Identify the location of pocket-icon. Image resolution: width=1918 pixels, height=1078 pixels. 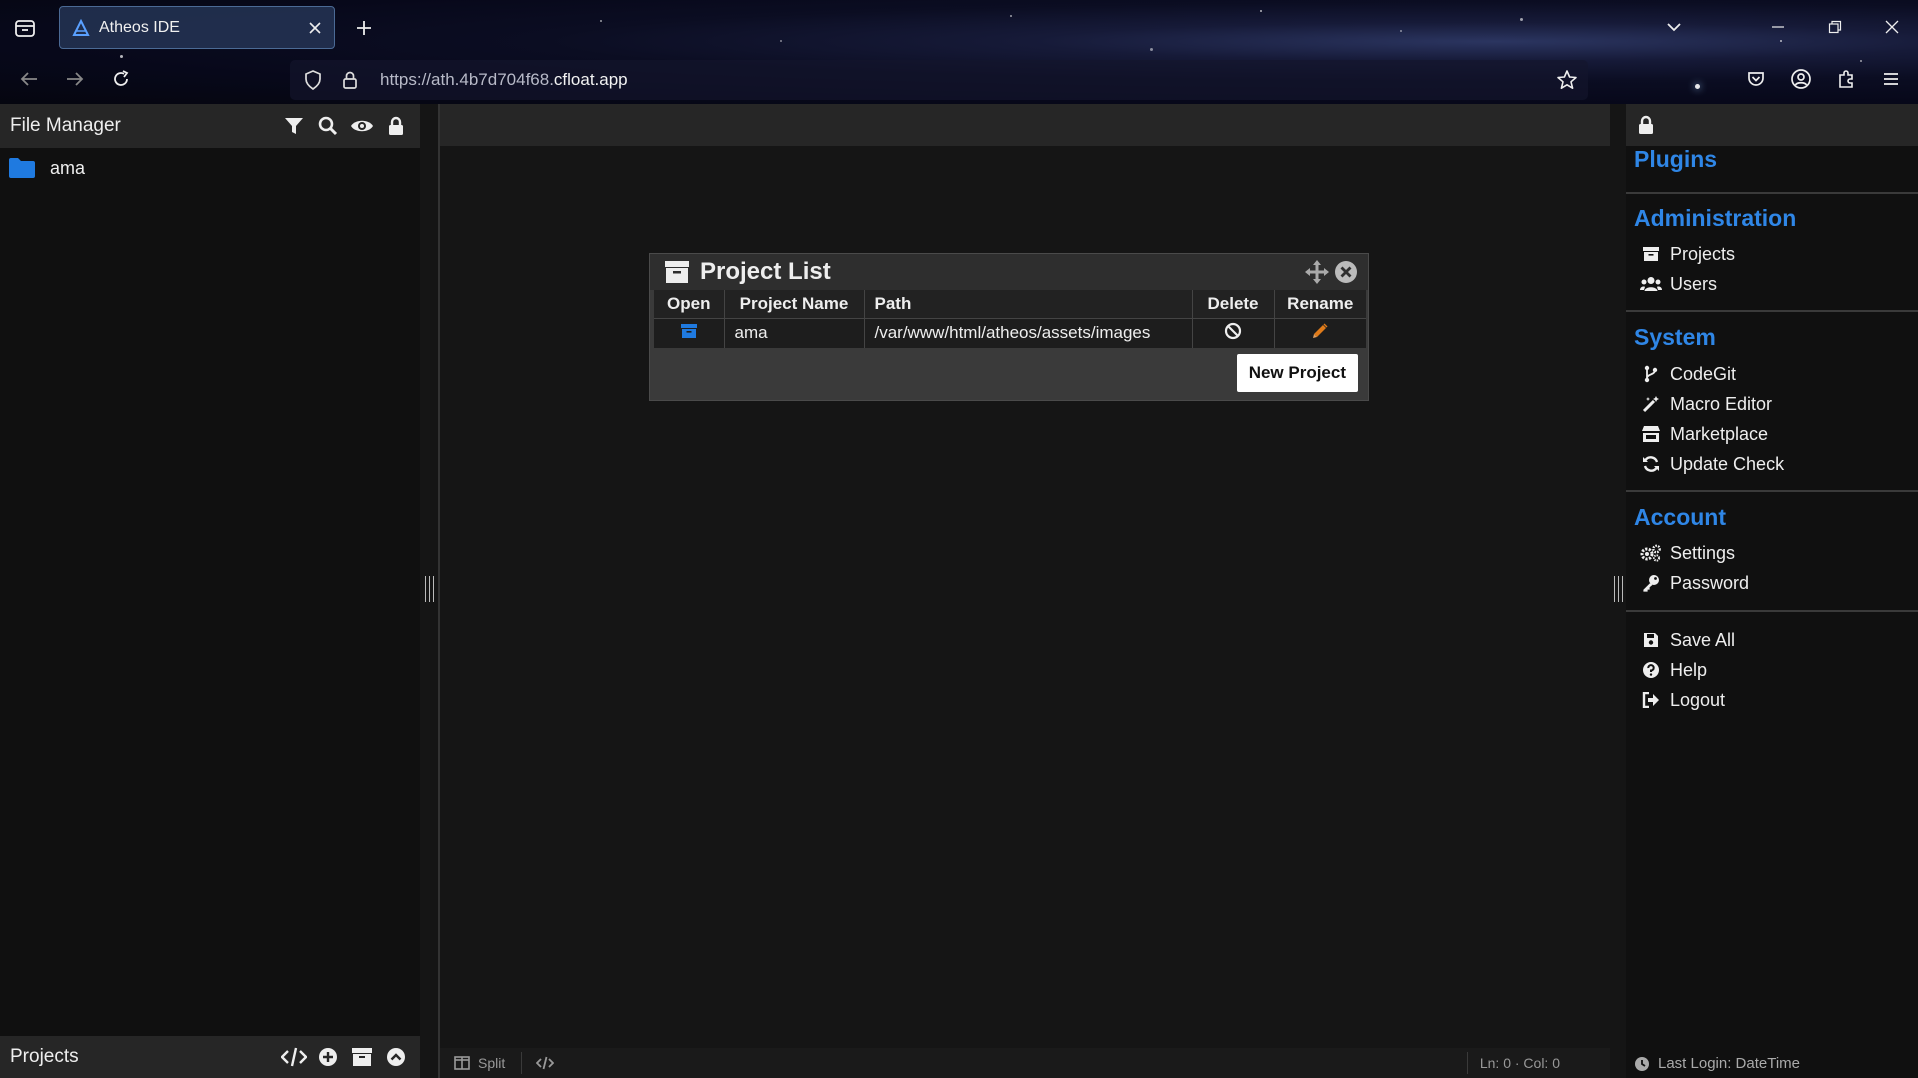
(1756, 79).